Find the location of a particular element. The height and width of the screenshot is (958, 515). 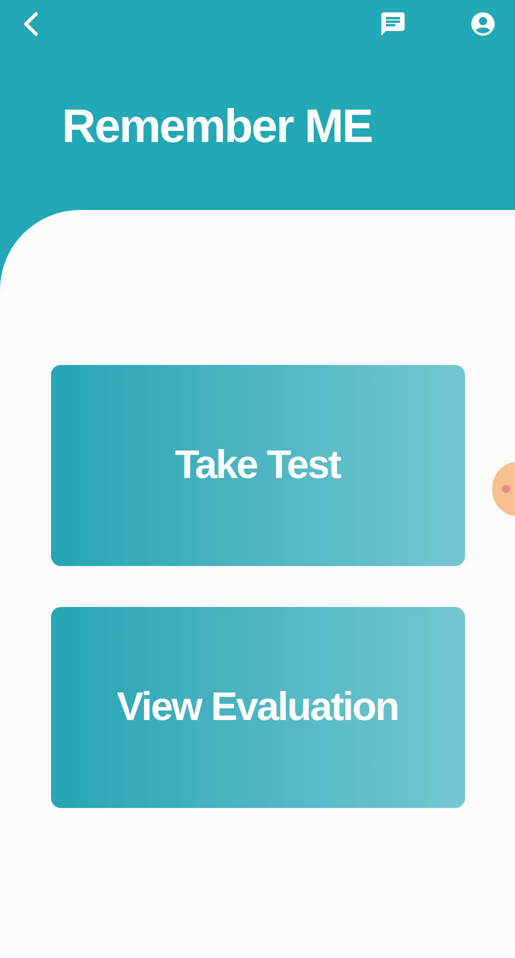

account-icon is located at coordinates (483, 24).